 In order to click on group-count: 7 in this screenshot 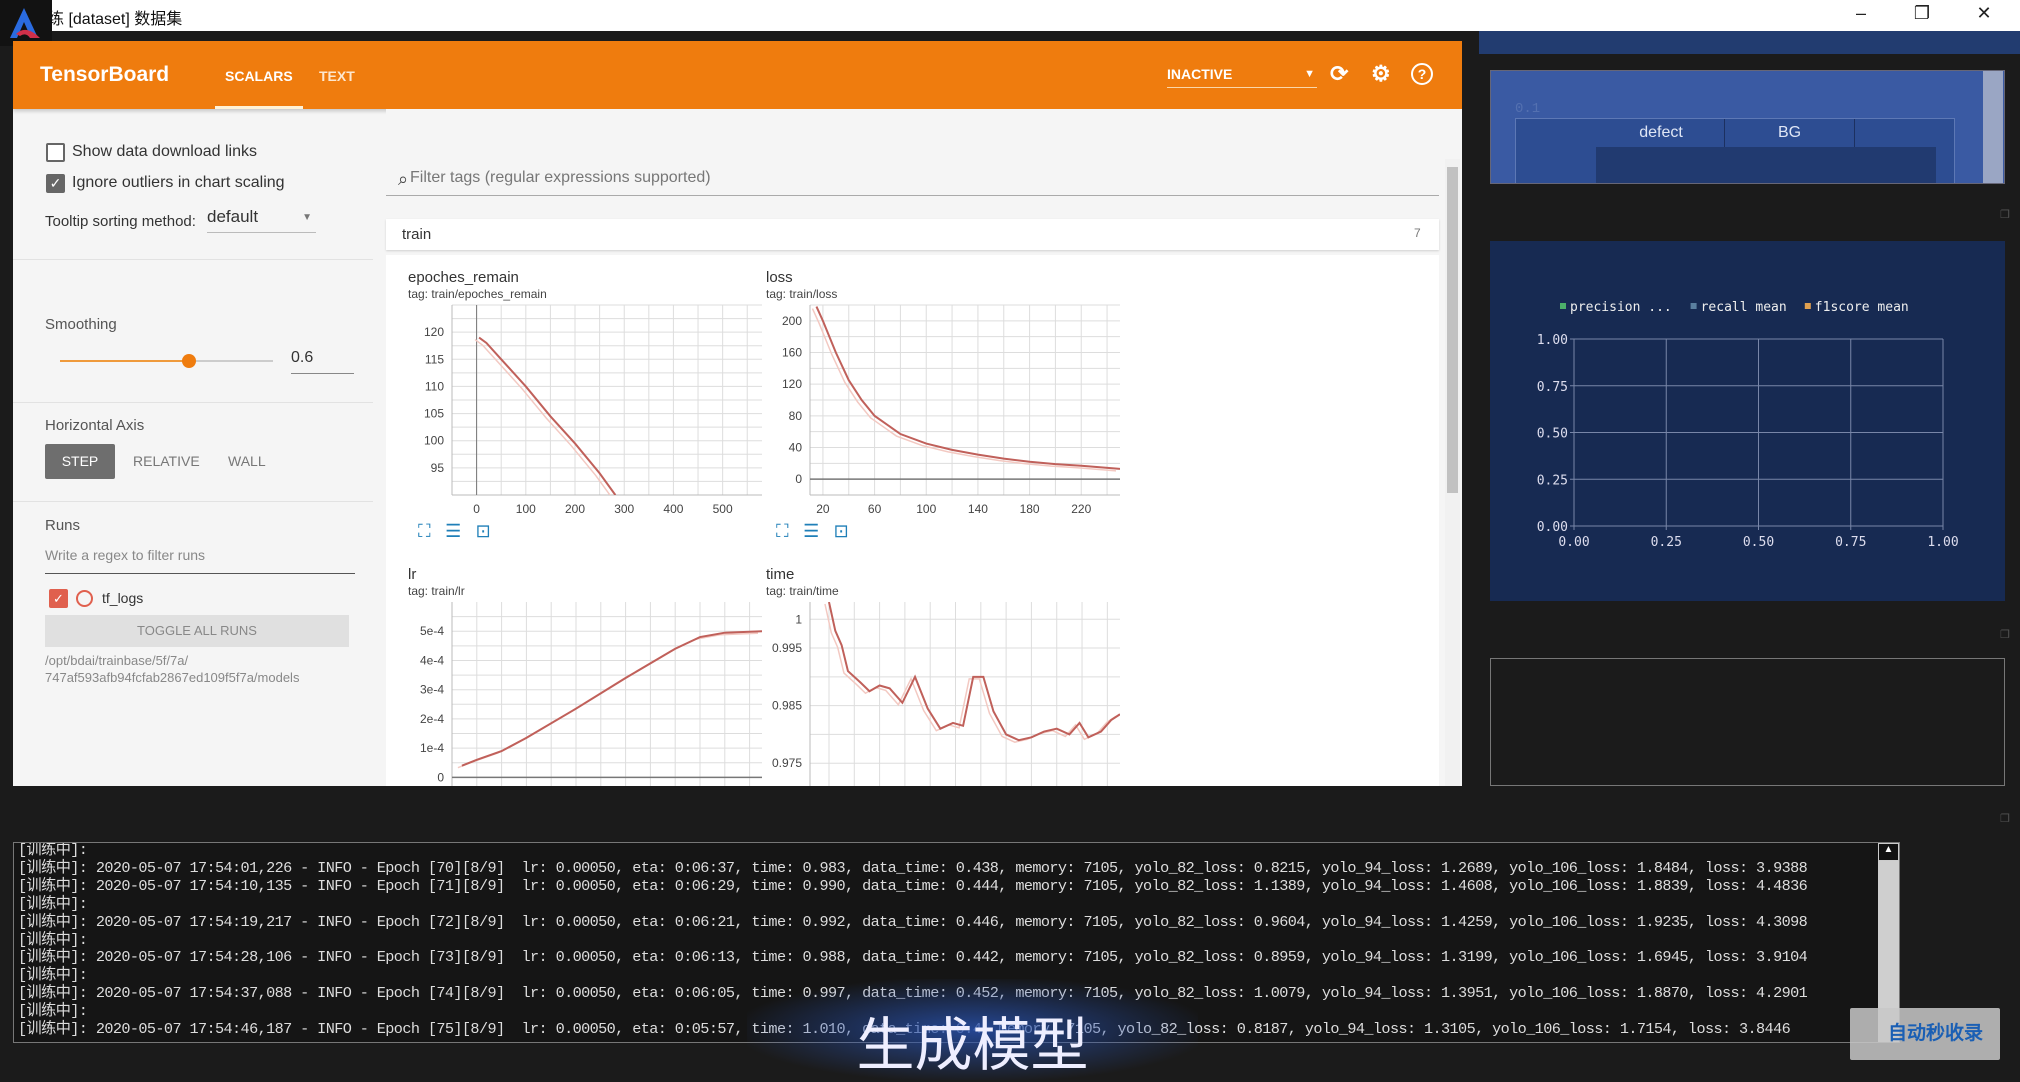, I will do `click(1417, 233)`.